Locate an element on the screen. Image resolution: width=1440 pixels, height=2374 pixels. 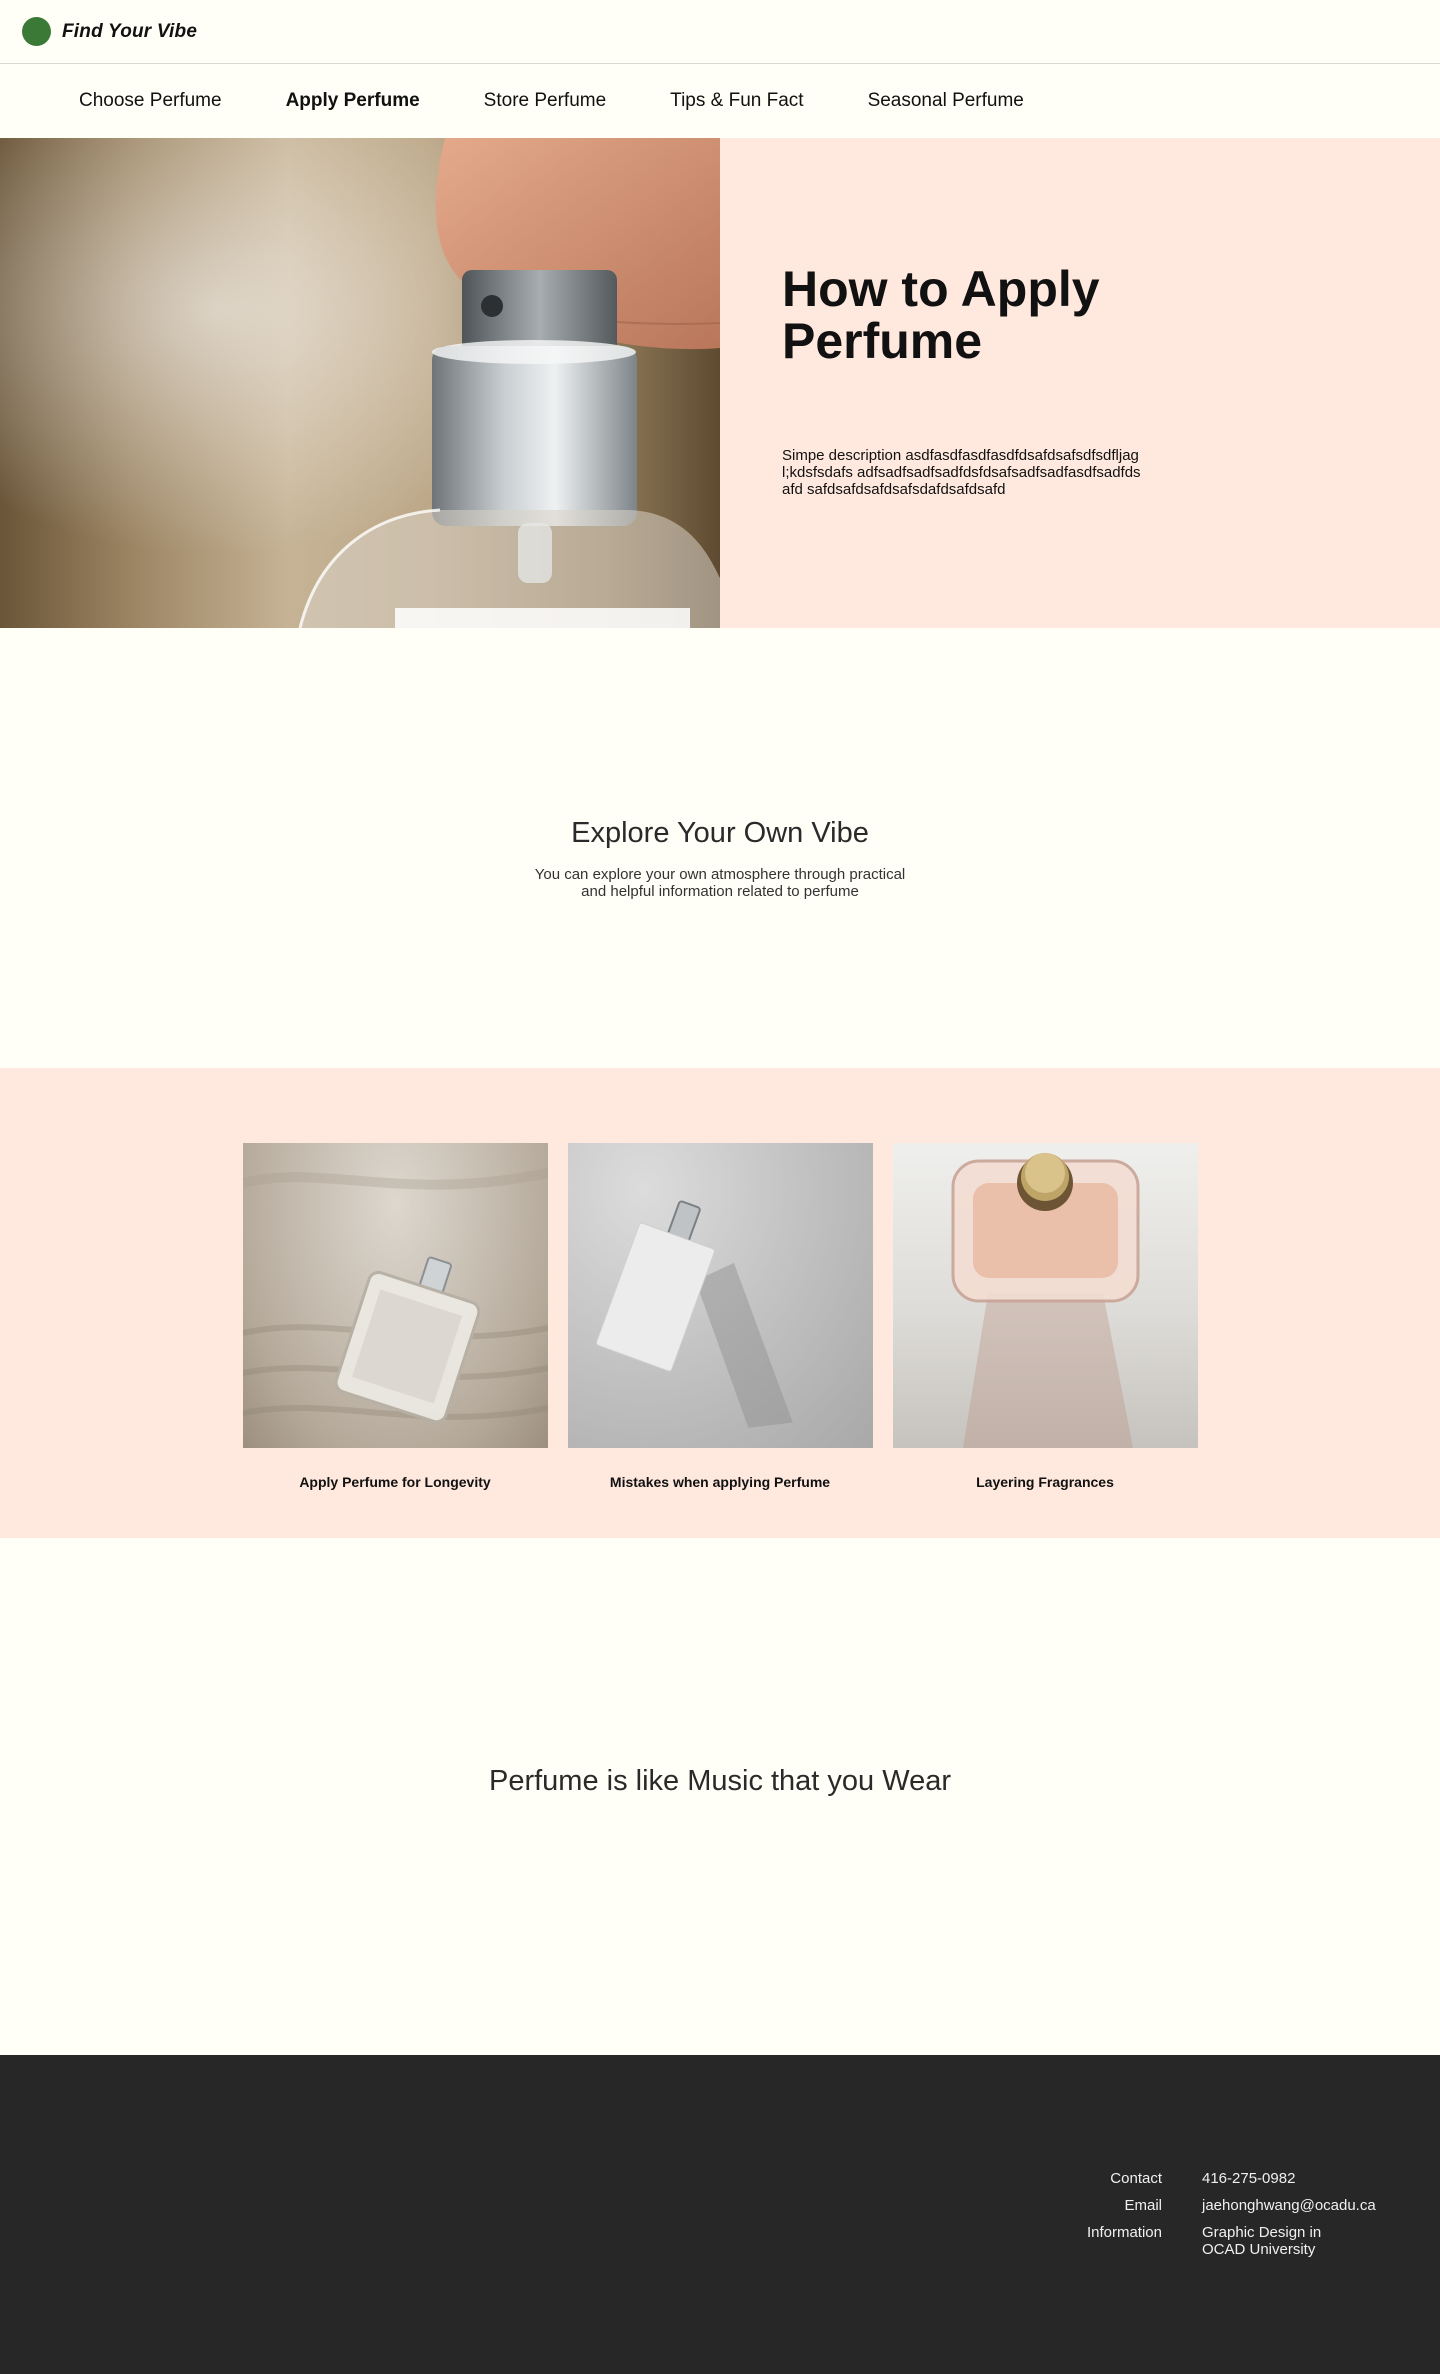
logo-icon is located at coordinates (36, 31).